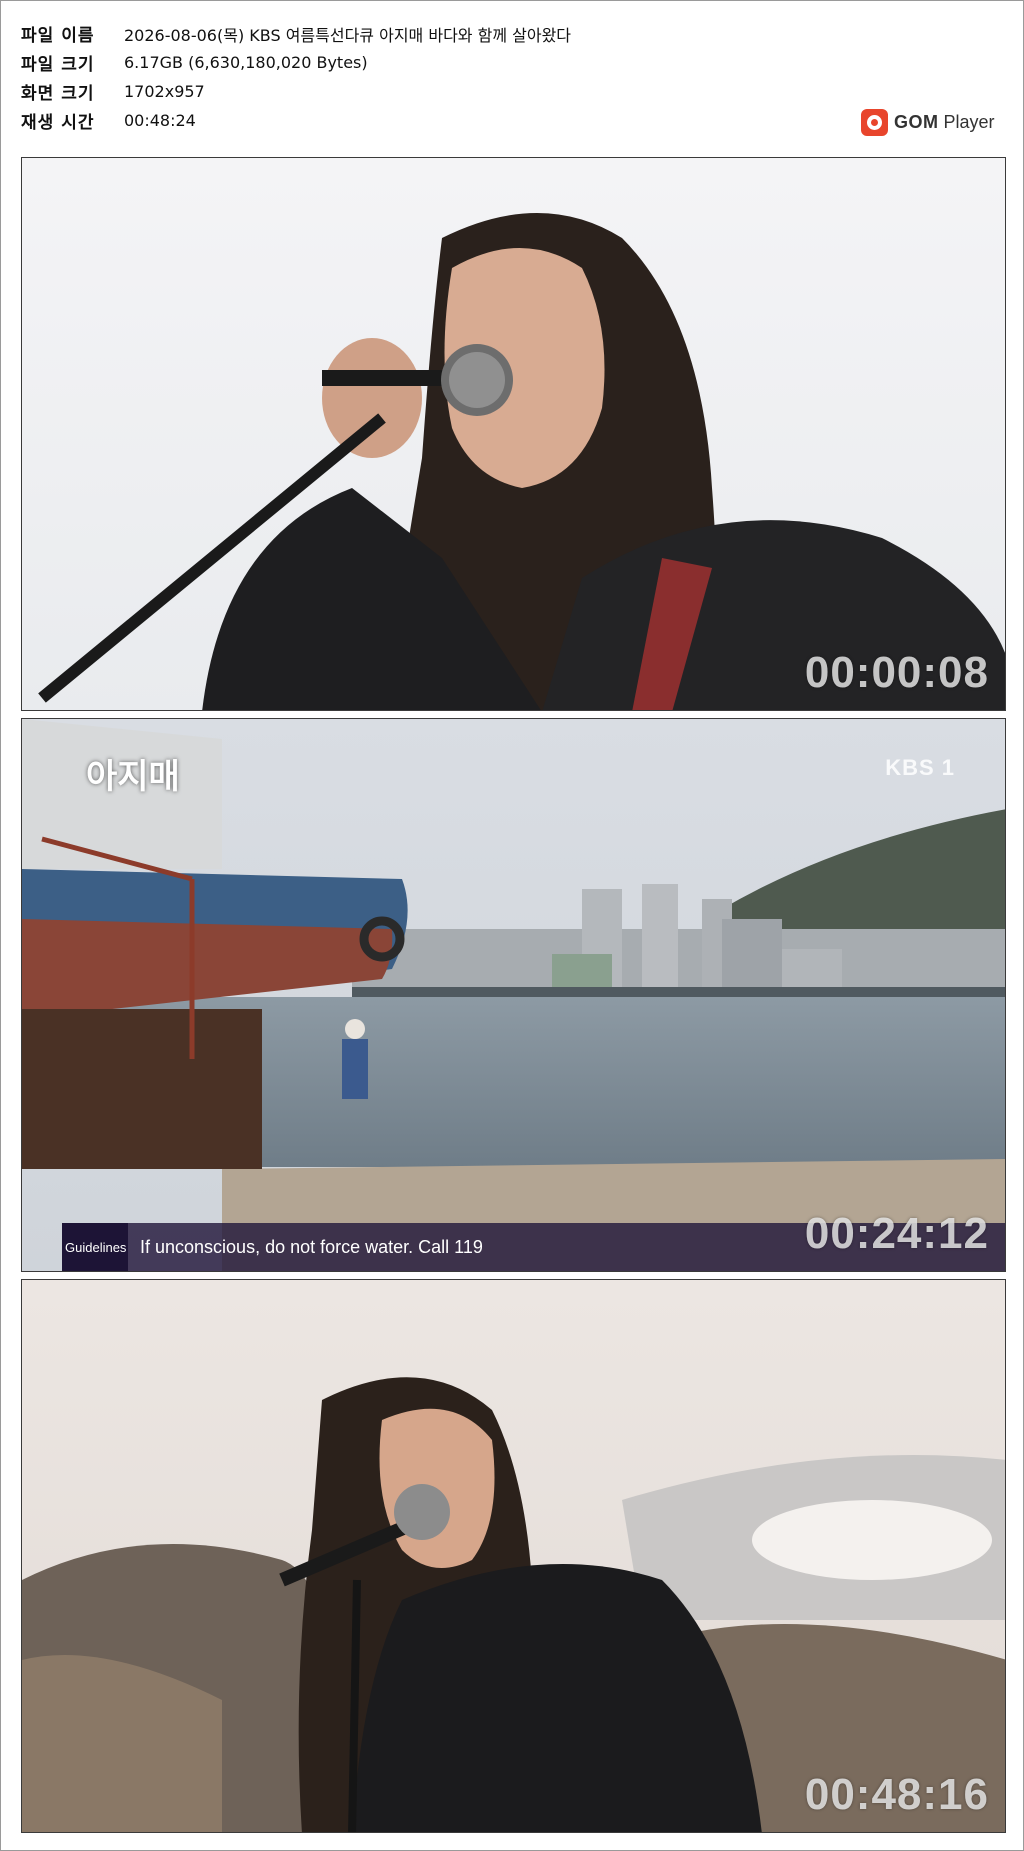 The width and height of the screenshot is (1024, 1851). Describe the element at coordinates (58, 94) in the screenshot. I see `resolution-label: 화면 크기` at that location.